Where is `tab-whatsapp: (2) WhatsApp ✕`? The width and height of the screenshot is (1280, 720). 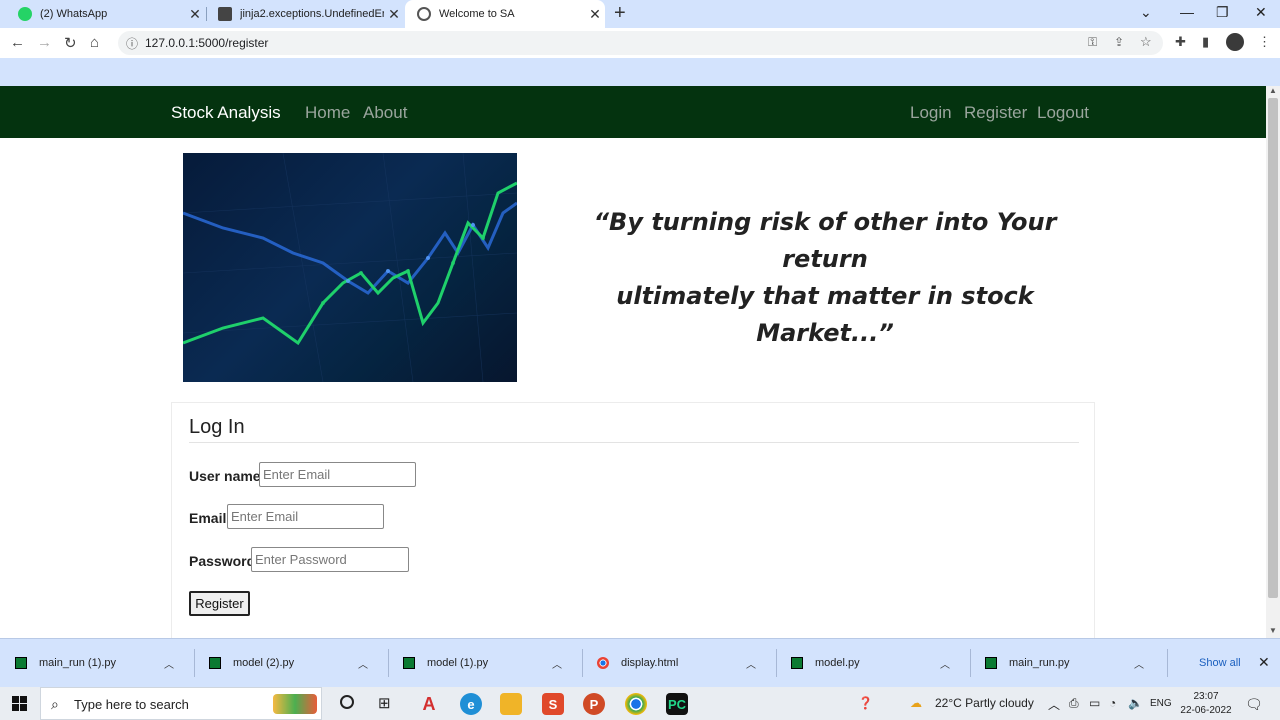 tab-whatsapp: (2) WhatsApp ✕ is located at coordinates (102, 14).